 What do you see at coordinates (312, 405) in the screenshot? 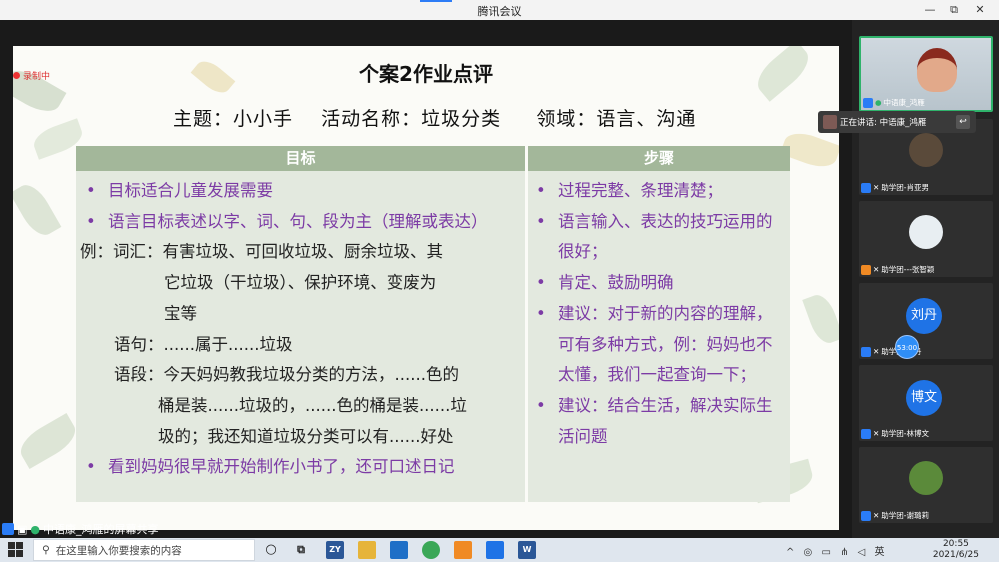
I see `goal-text: 桶是装......垃圾的，......色的桶是装......垃` at bounding box center [312, 405].